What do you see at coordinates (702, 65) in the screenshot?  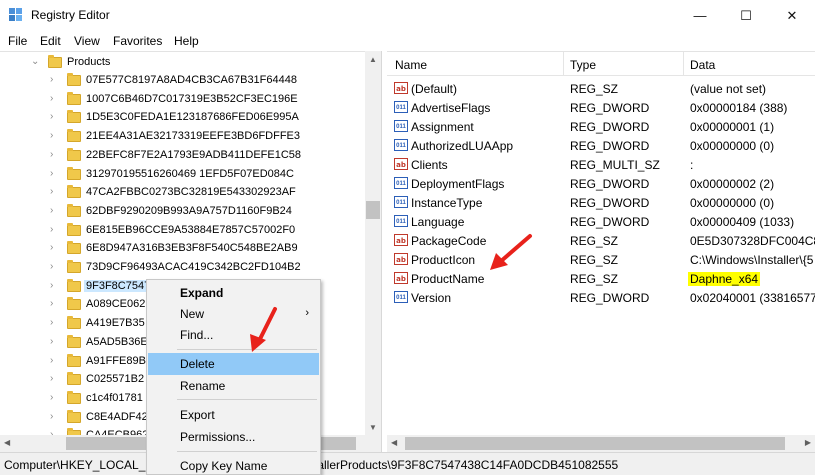 I see `column-header-data: Data` at bounding box center [702, 65].